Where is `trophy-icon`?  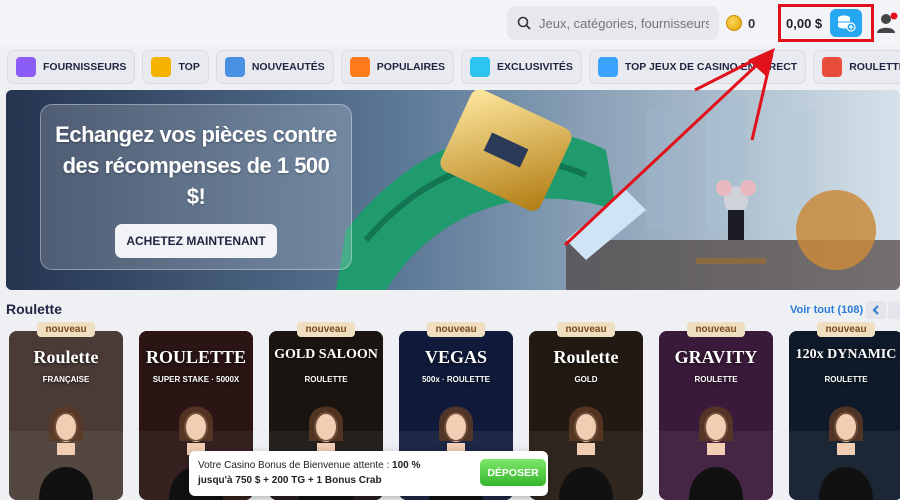 trophy-icon is located at coordinates (161, 67).